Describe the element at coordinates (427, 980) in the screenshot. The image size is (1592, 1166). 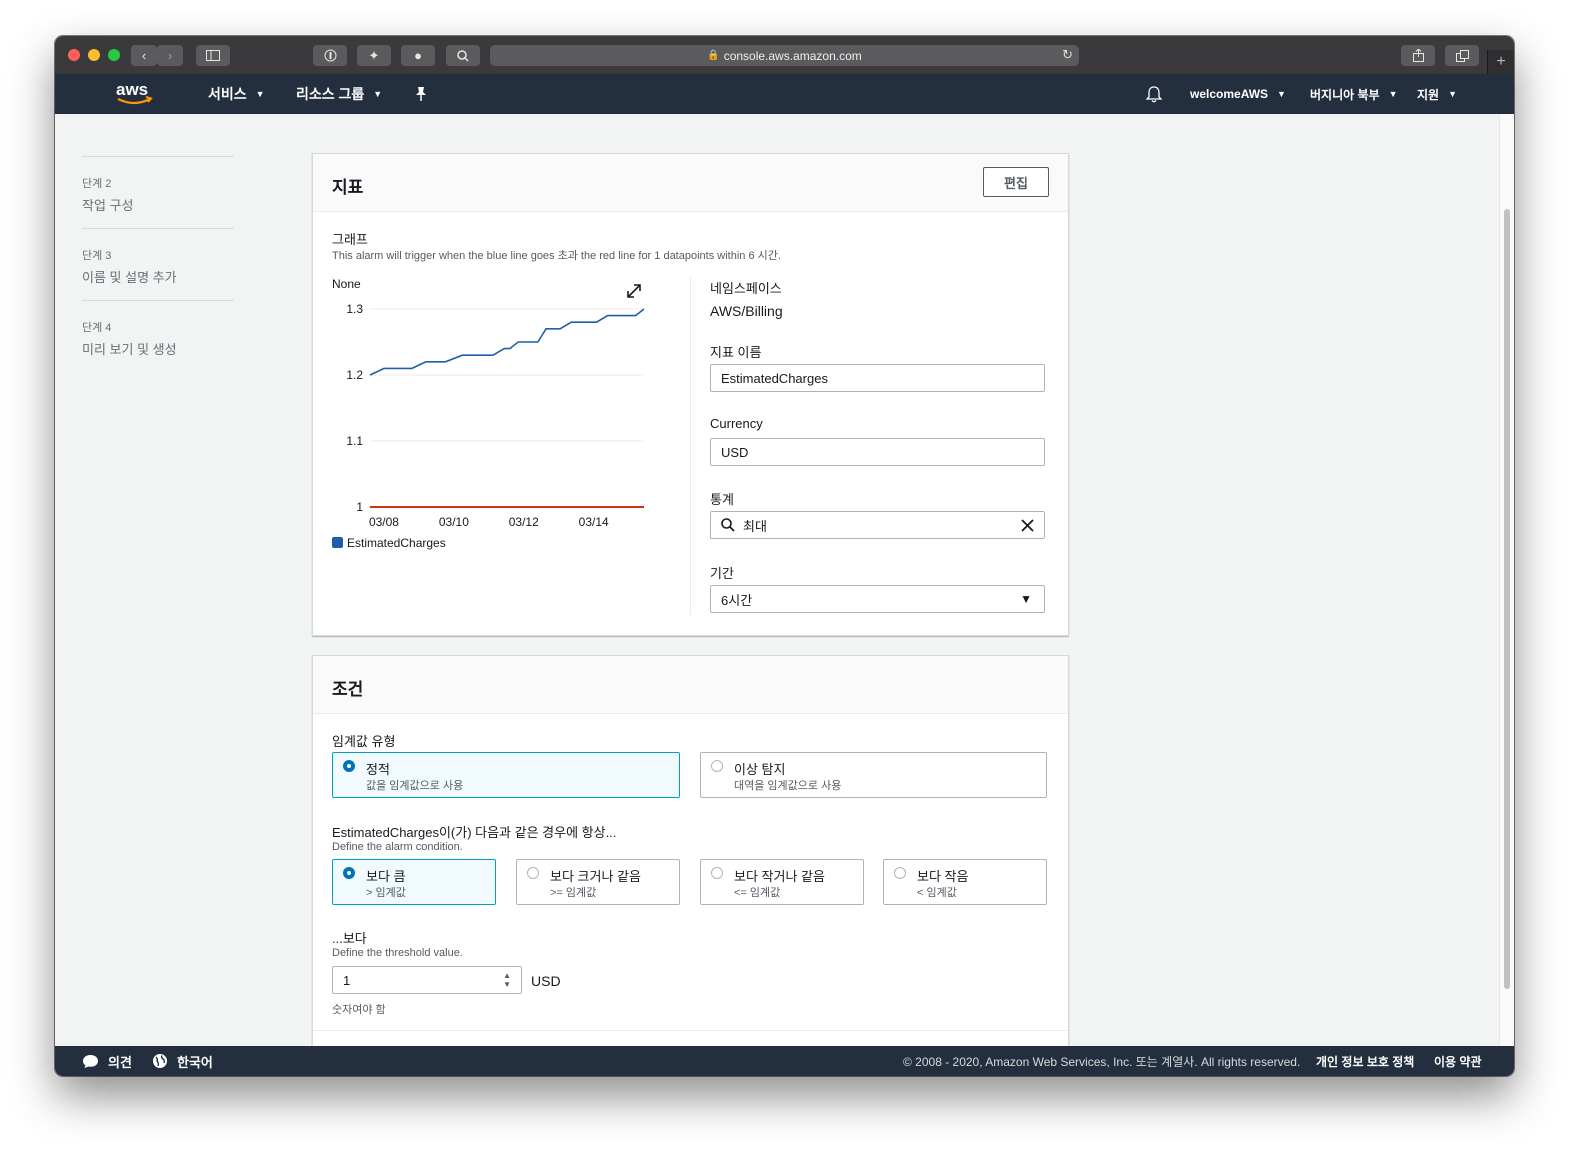
I see `threshold-value-input: 1 ▲ ▼` at that location.